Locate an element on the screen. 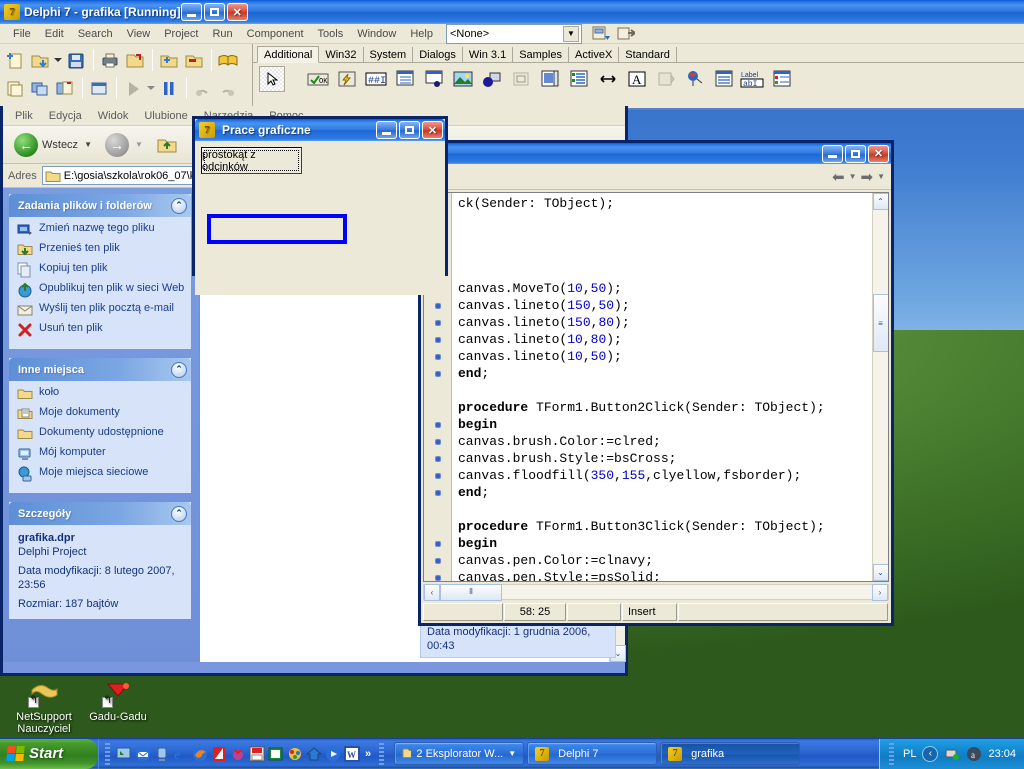 The width and height of the screenshot is (1024, 769). maskedit-icon: ##I is located at coordinates (376, 79).